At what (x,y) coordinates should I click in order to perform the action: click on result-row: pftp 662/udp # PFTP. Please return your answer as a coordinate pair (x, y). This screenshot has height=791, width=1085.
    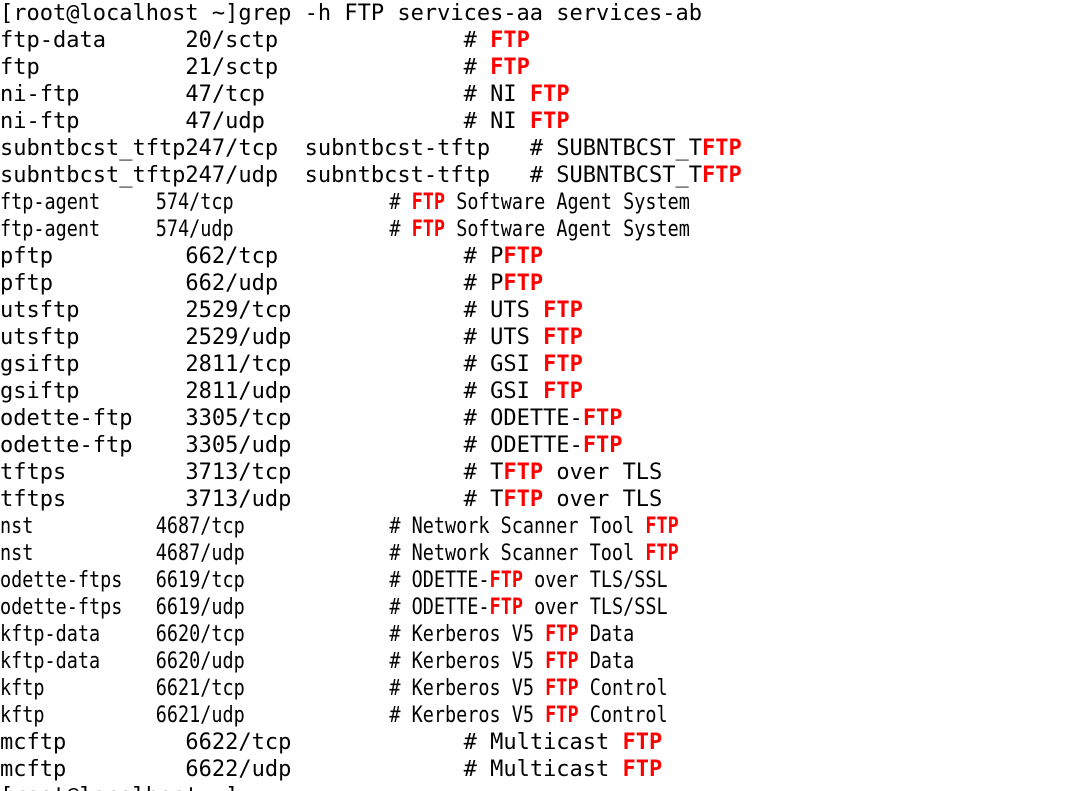
    Looking at the image, I should click on (542, 283).